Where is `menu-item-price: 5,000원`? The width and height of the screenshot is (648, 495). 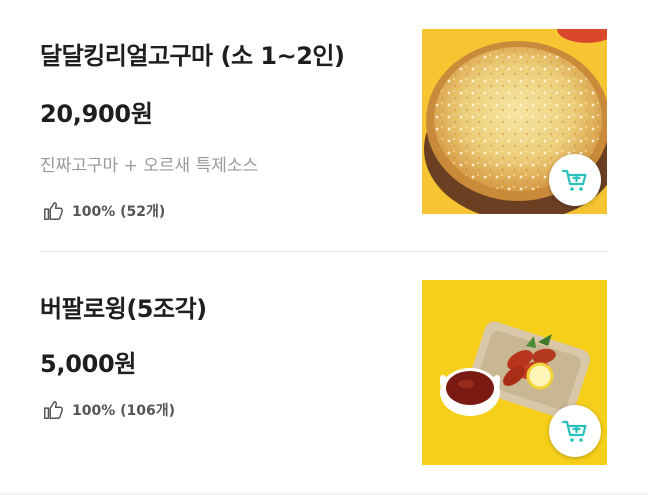 menu-item-price: 5,000원 is located at coordinates (88, 364).